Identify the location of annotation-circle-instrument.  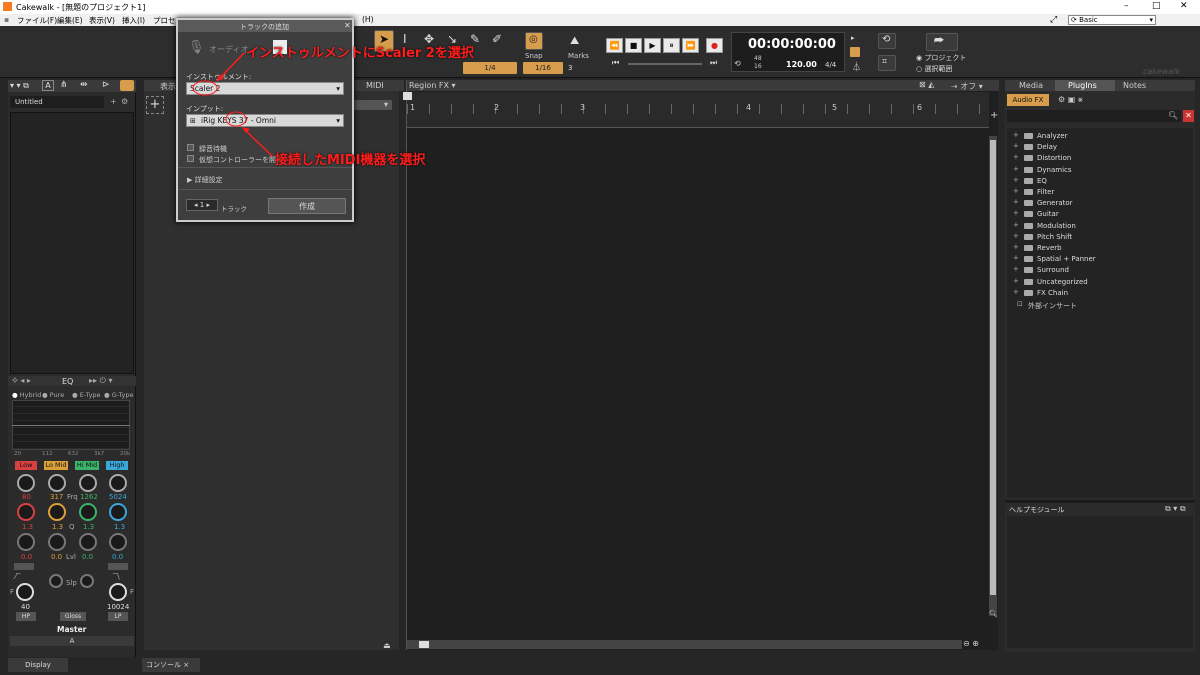
(205, 88).